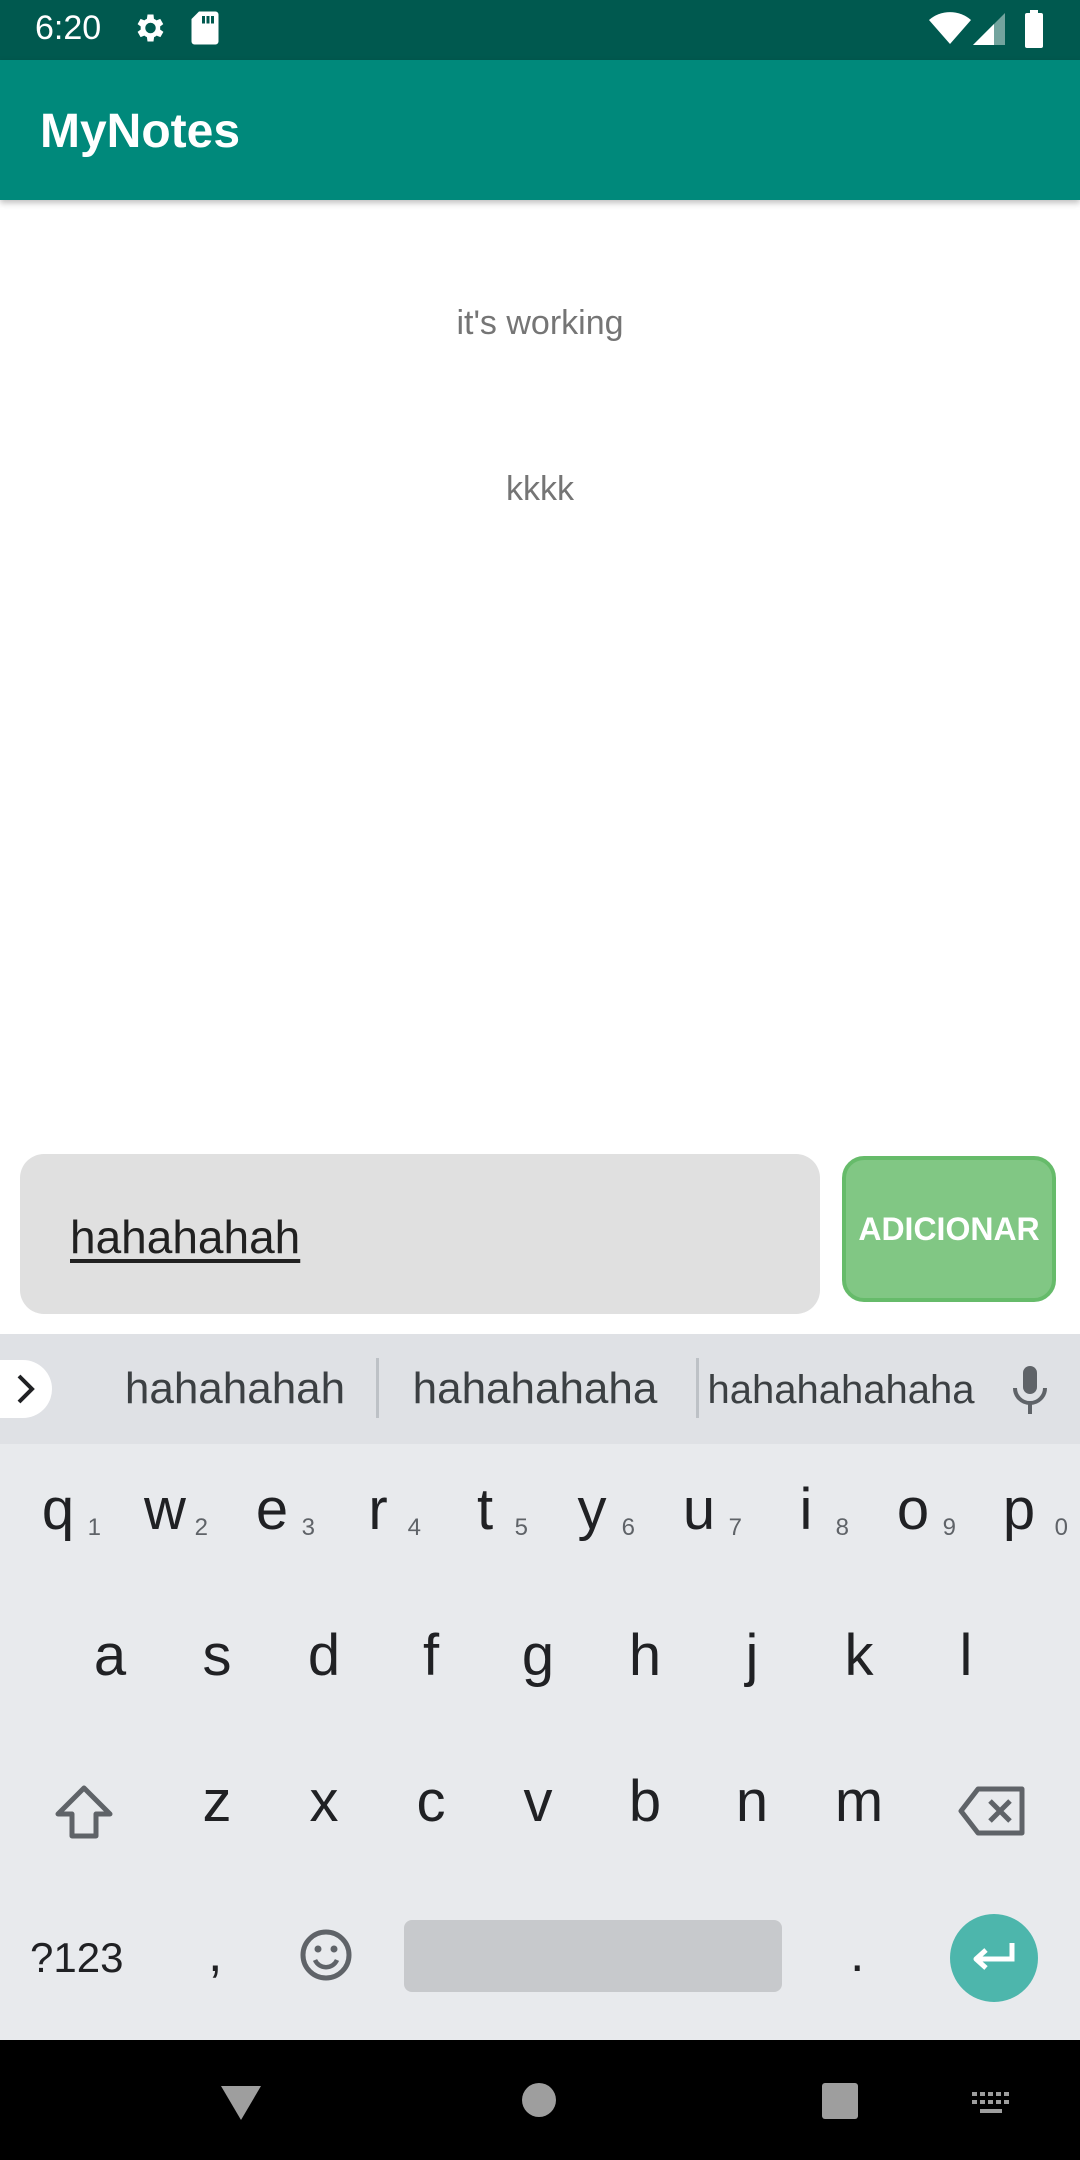  I want to click on key-label: p, so click(1019, 1509).